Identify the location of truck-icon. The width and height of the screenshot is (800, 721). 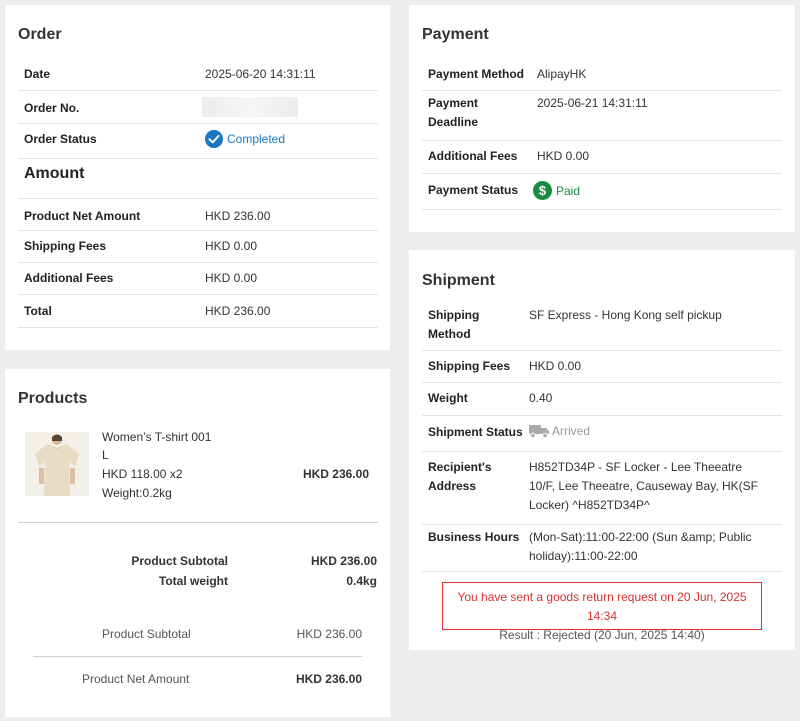
(539, 432).